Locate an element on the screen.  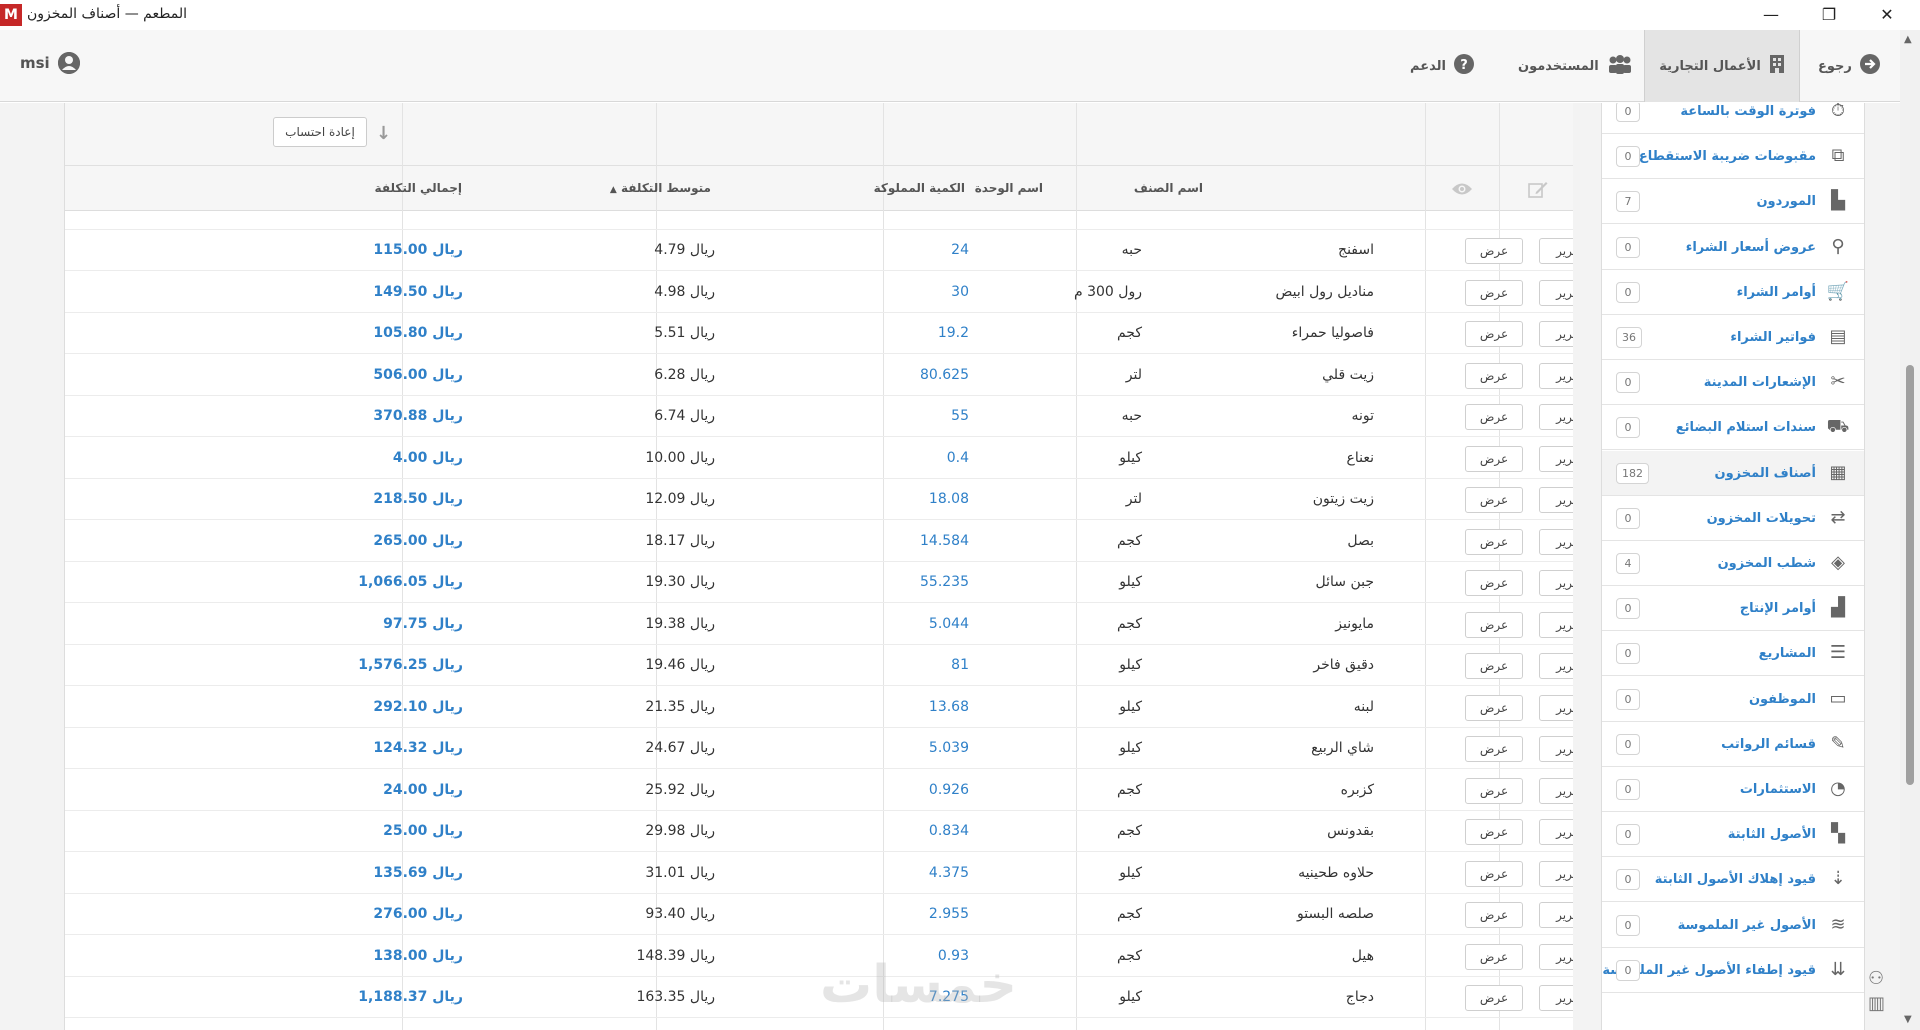
sidebar-item: ≋ الأصول غير الملموسة 0 is located at coordinates (1733, 925).